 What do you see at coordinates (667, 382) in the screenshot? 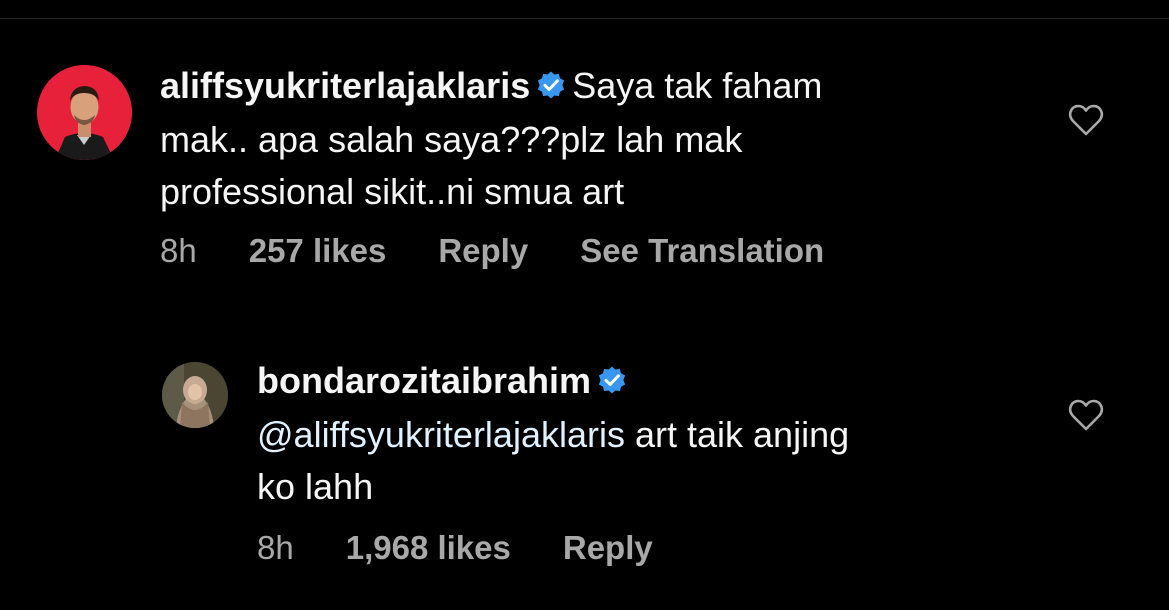
I see `comment-line-1: bondarozitaibrahim` at bounding box center [667, 382].